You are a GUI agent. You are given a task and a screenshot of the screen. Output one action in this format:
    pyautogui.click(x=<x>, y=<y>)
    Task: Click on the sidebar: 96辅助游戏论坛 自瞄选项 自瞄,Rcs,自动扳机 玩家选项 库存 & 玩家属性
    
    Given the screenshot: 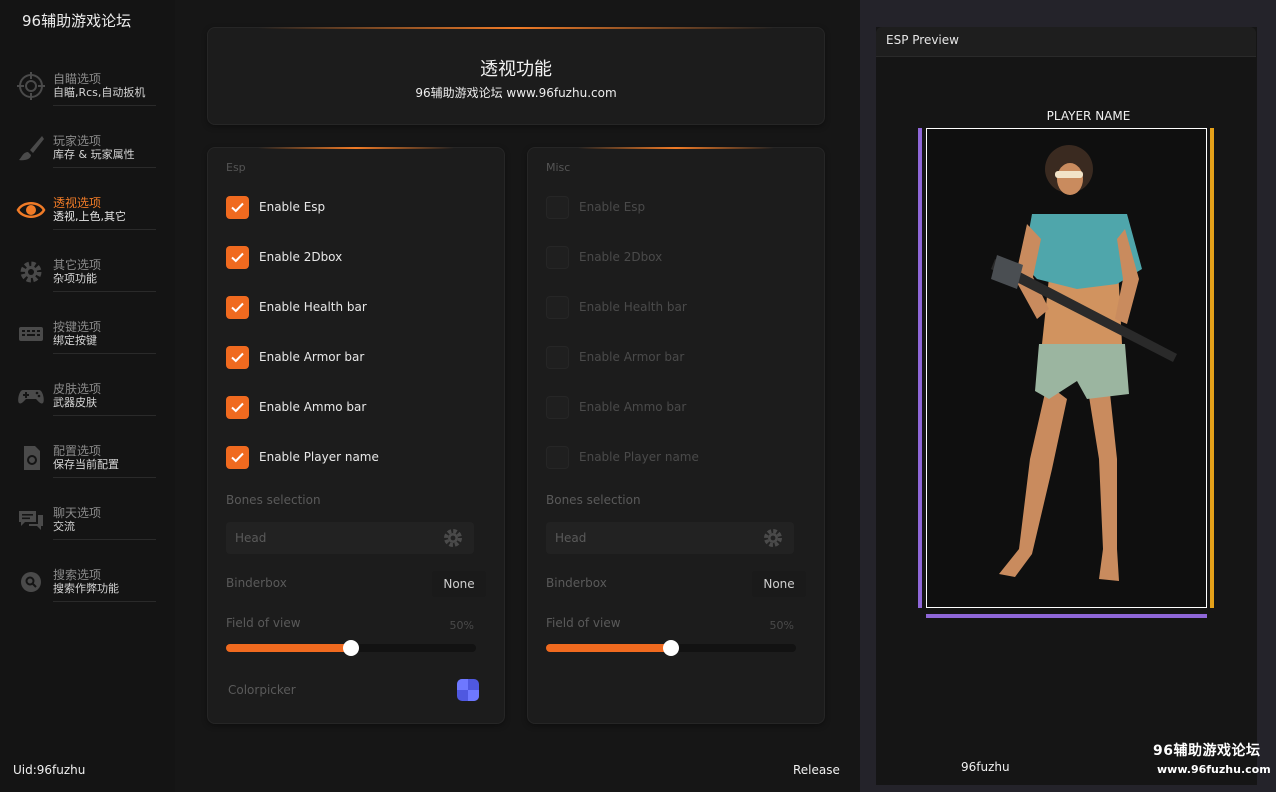 What is the action you would take?
    pyautogui.click(x=87, y=396)
    